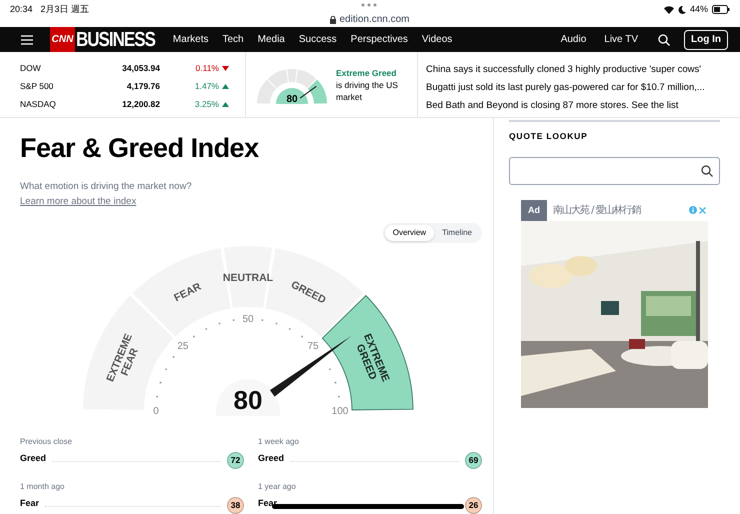  What do you see at coordinates (225, 68) in the screenshot?
I see `down-triangle-icon` at bounding box center [225, 68].